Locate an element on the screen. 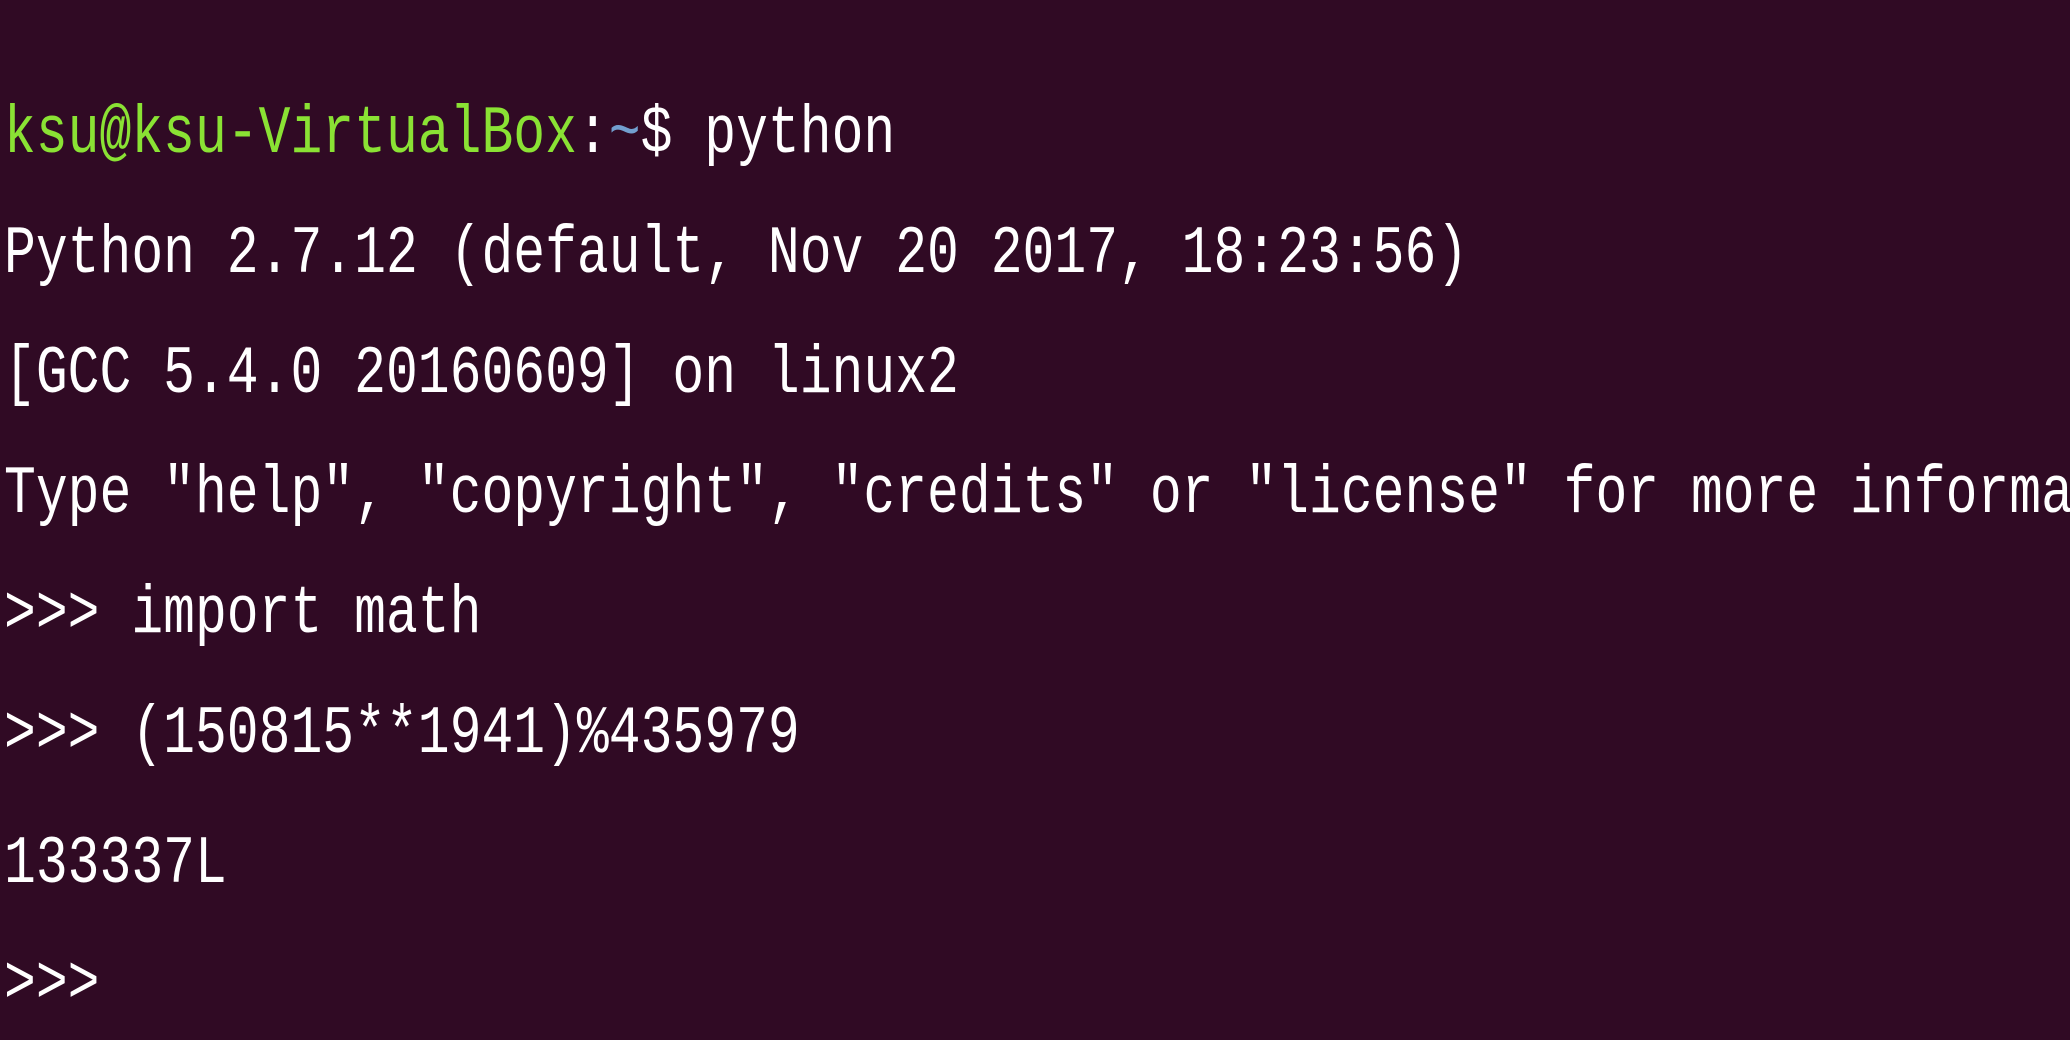 This screenshot has height=1040, width=2070. prompt-colon: : is located at coordinates (592, 134).